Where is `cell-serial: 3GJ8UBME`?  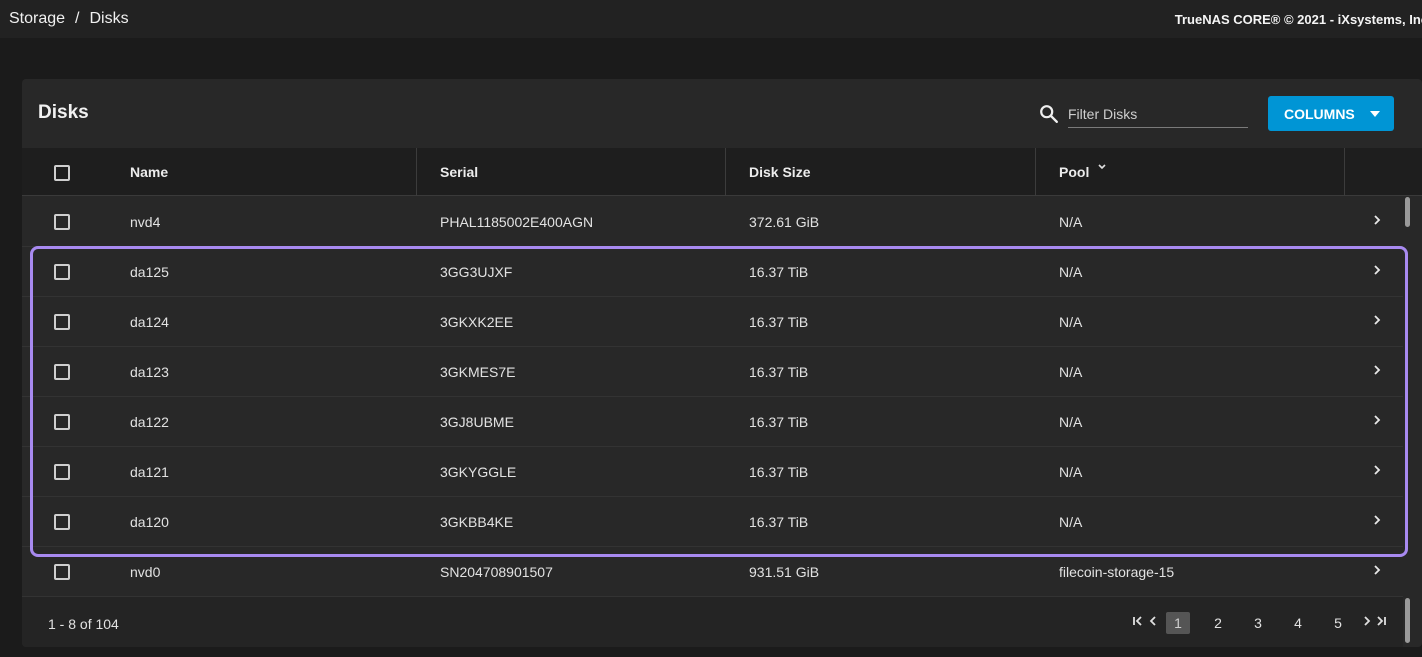 cell-serial: 3GJ8UBME is located at coordinates (477, 422).